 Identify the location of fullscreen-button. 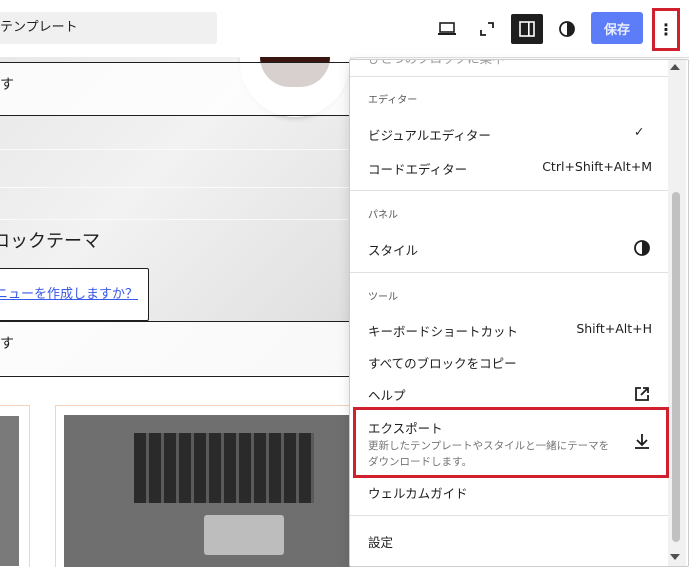
(487, 29).